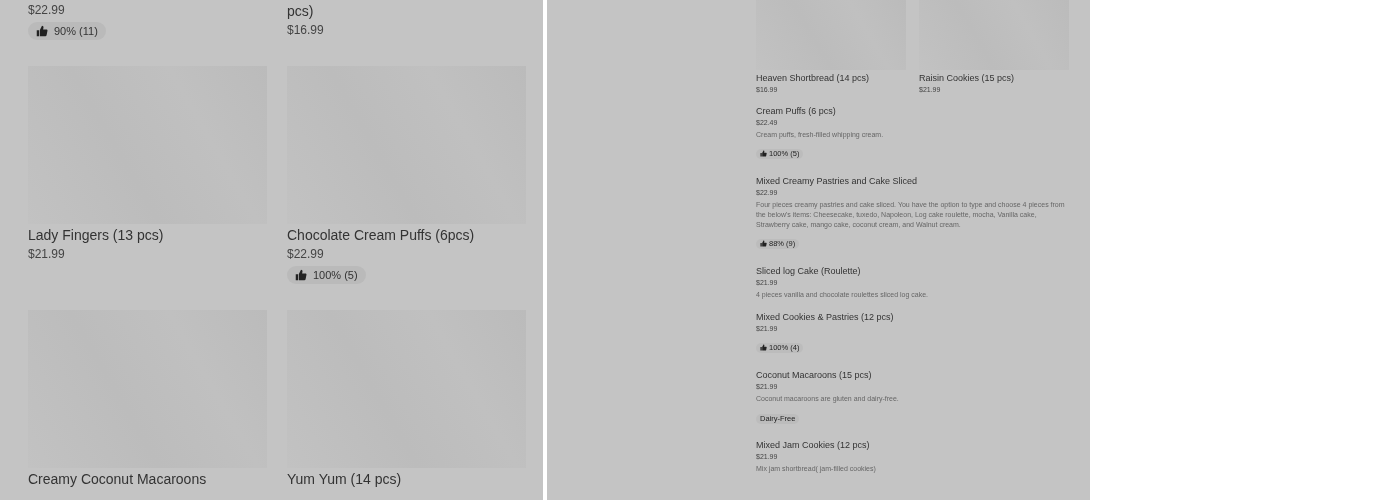 Image resolution: width=1400 pixels, height=500 pixels. I want to click on item-title: Mixed Jam Cookies (12 pcs), so click(813, 445).